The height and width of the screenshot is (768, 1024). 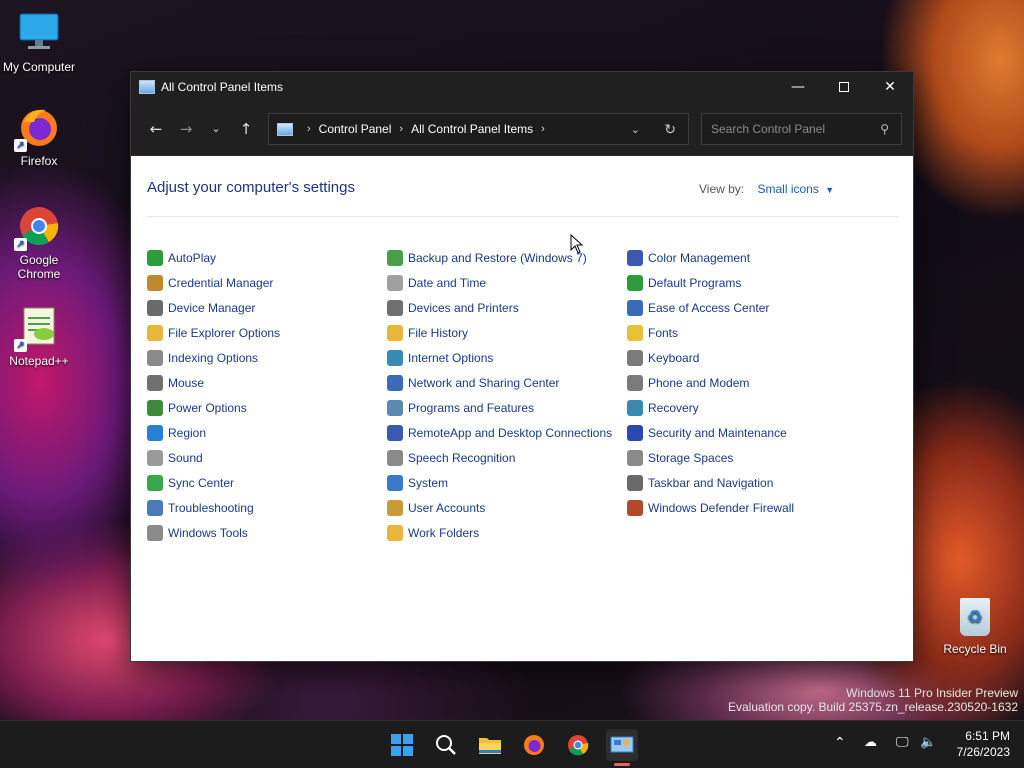 I want to click on onedrive-offline-icon: ☁, so click(x=870, y=742).